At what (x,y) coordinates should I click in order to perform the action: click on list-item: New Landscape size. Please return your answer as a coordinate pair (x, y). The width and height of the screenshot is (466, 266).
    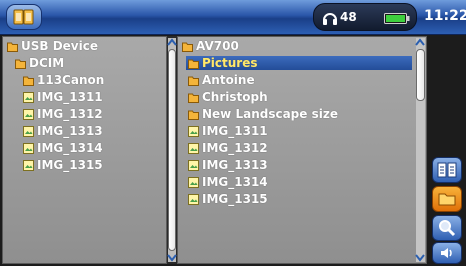
    Looking at the image, I should click on (263, 114).